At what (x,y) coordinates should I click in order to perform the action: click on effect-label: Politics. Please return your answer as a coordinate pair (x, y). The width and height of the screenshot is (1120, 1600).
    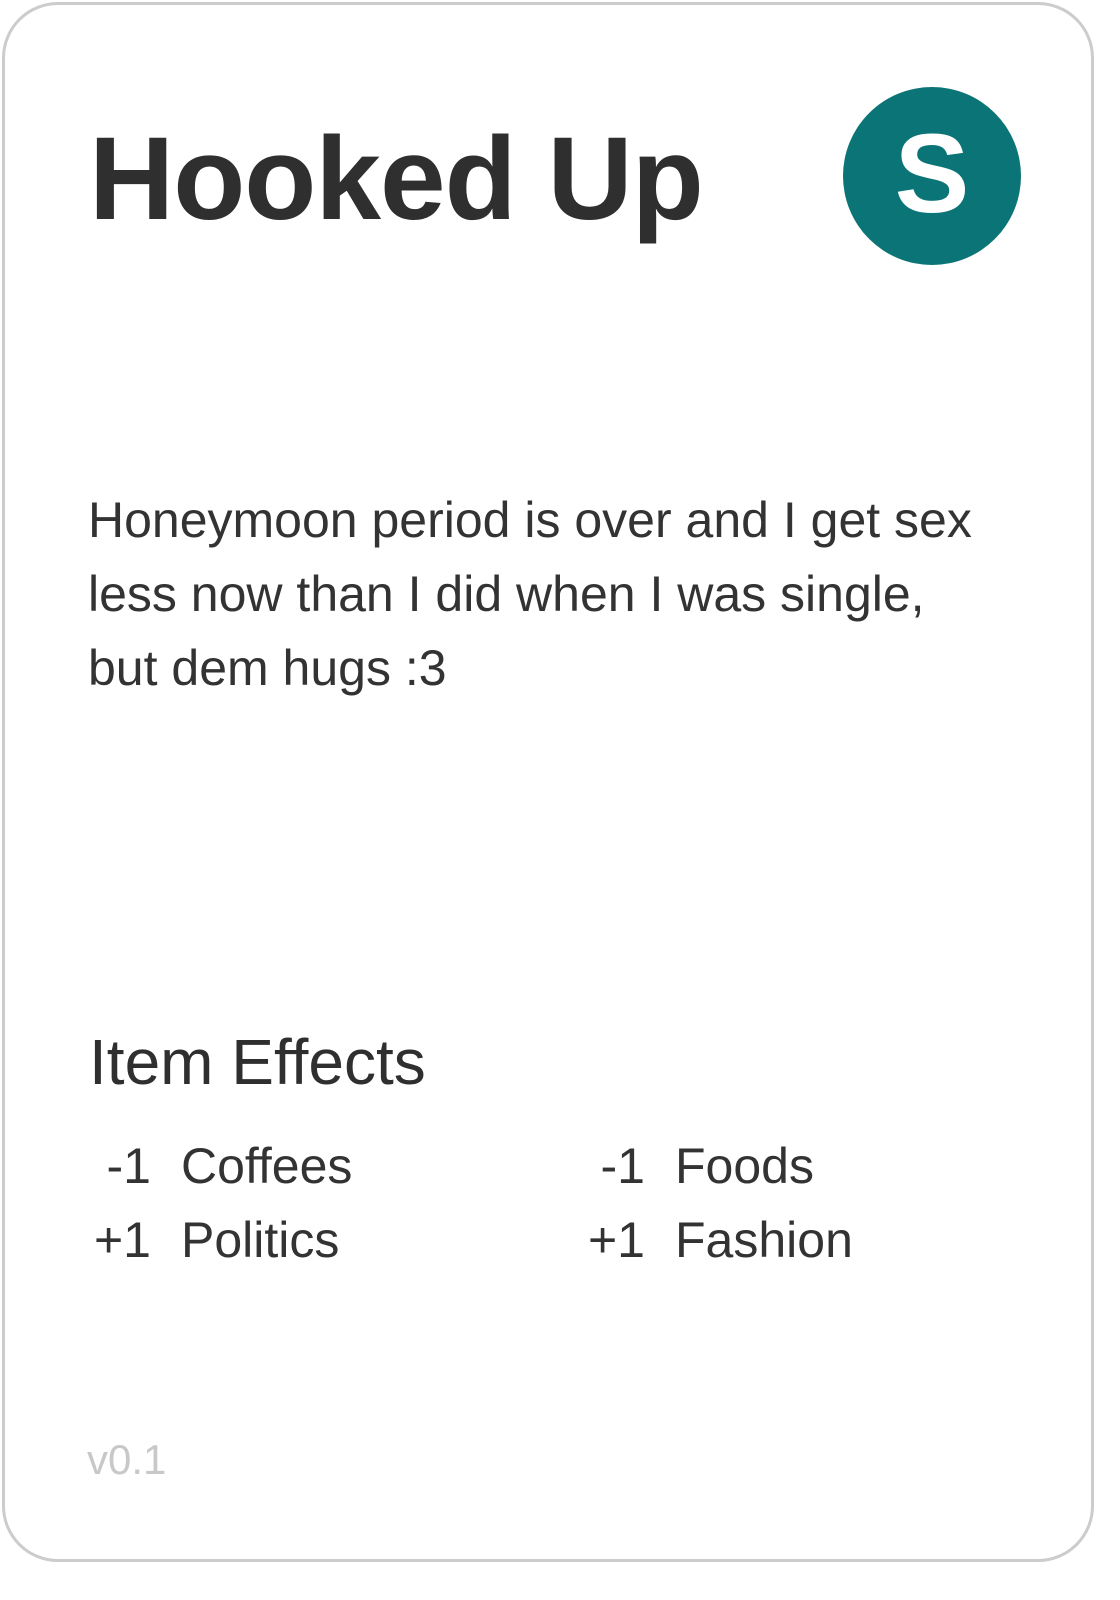
    Looking at the image, I should click on (260, 1240).